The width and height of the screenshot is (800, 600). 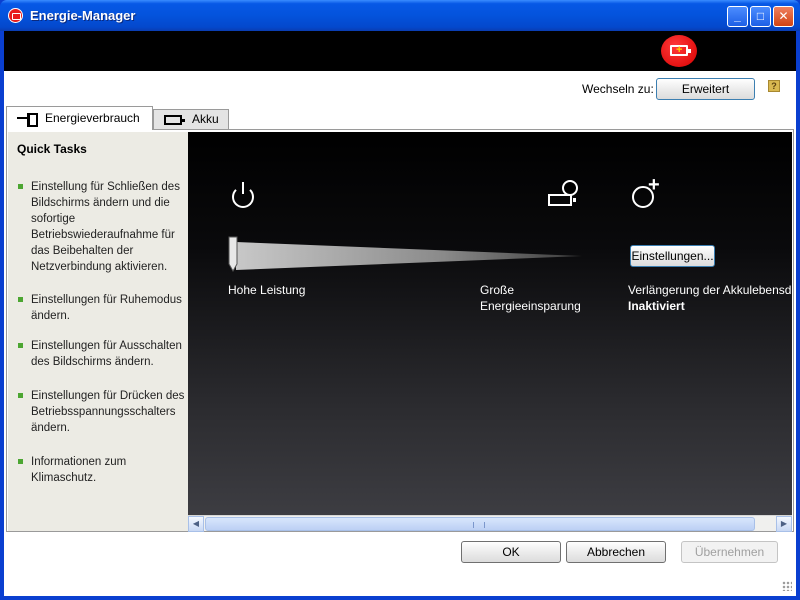 What do you see at coordinates (679, 51) in the screenshot?
I see `battery-charging-icon: +` at bounding box center [679, 51].